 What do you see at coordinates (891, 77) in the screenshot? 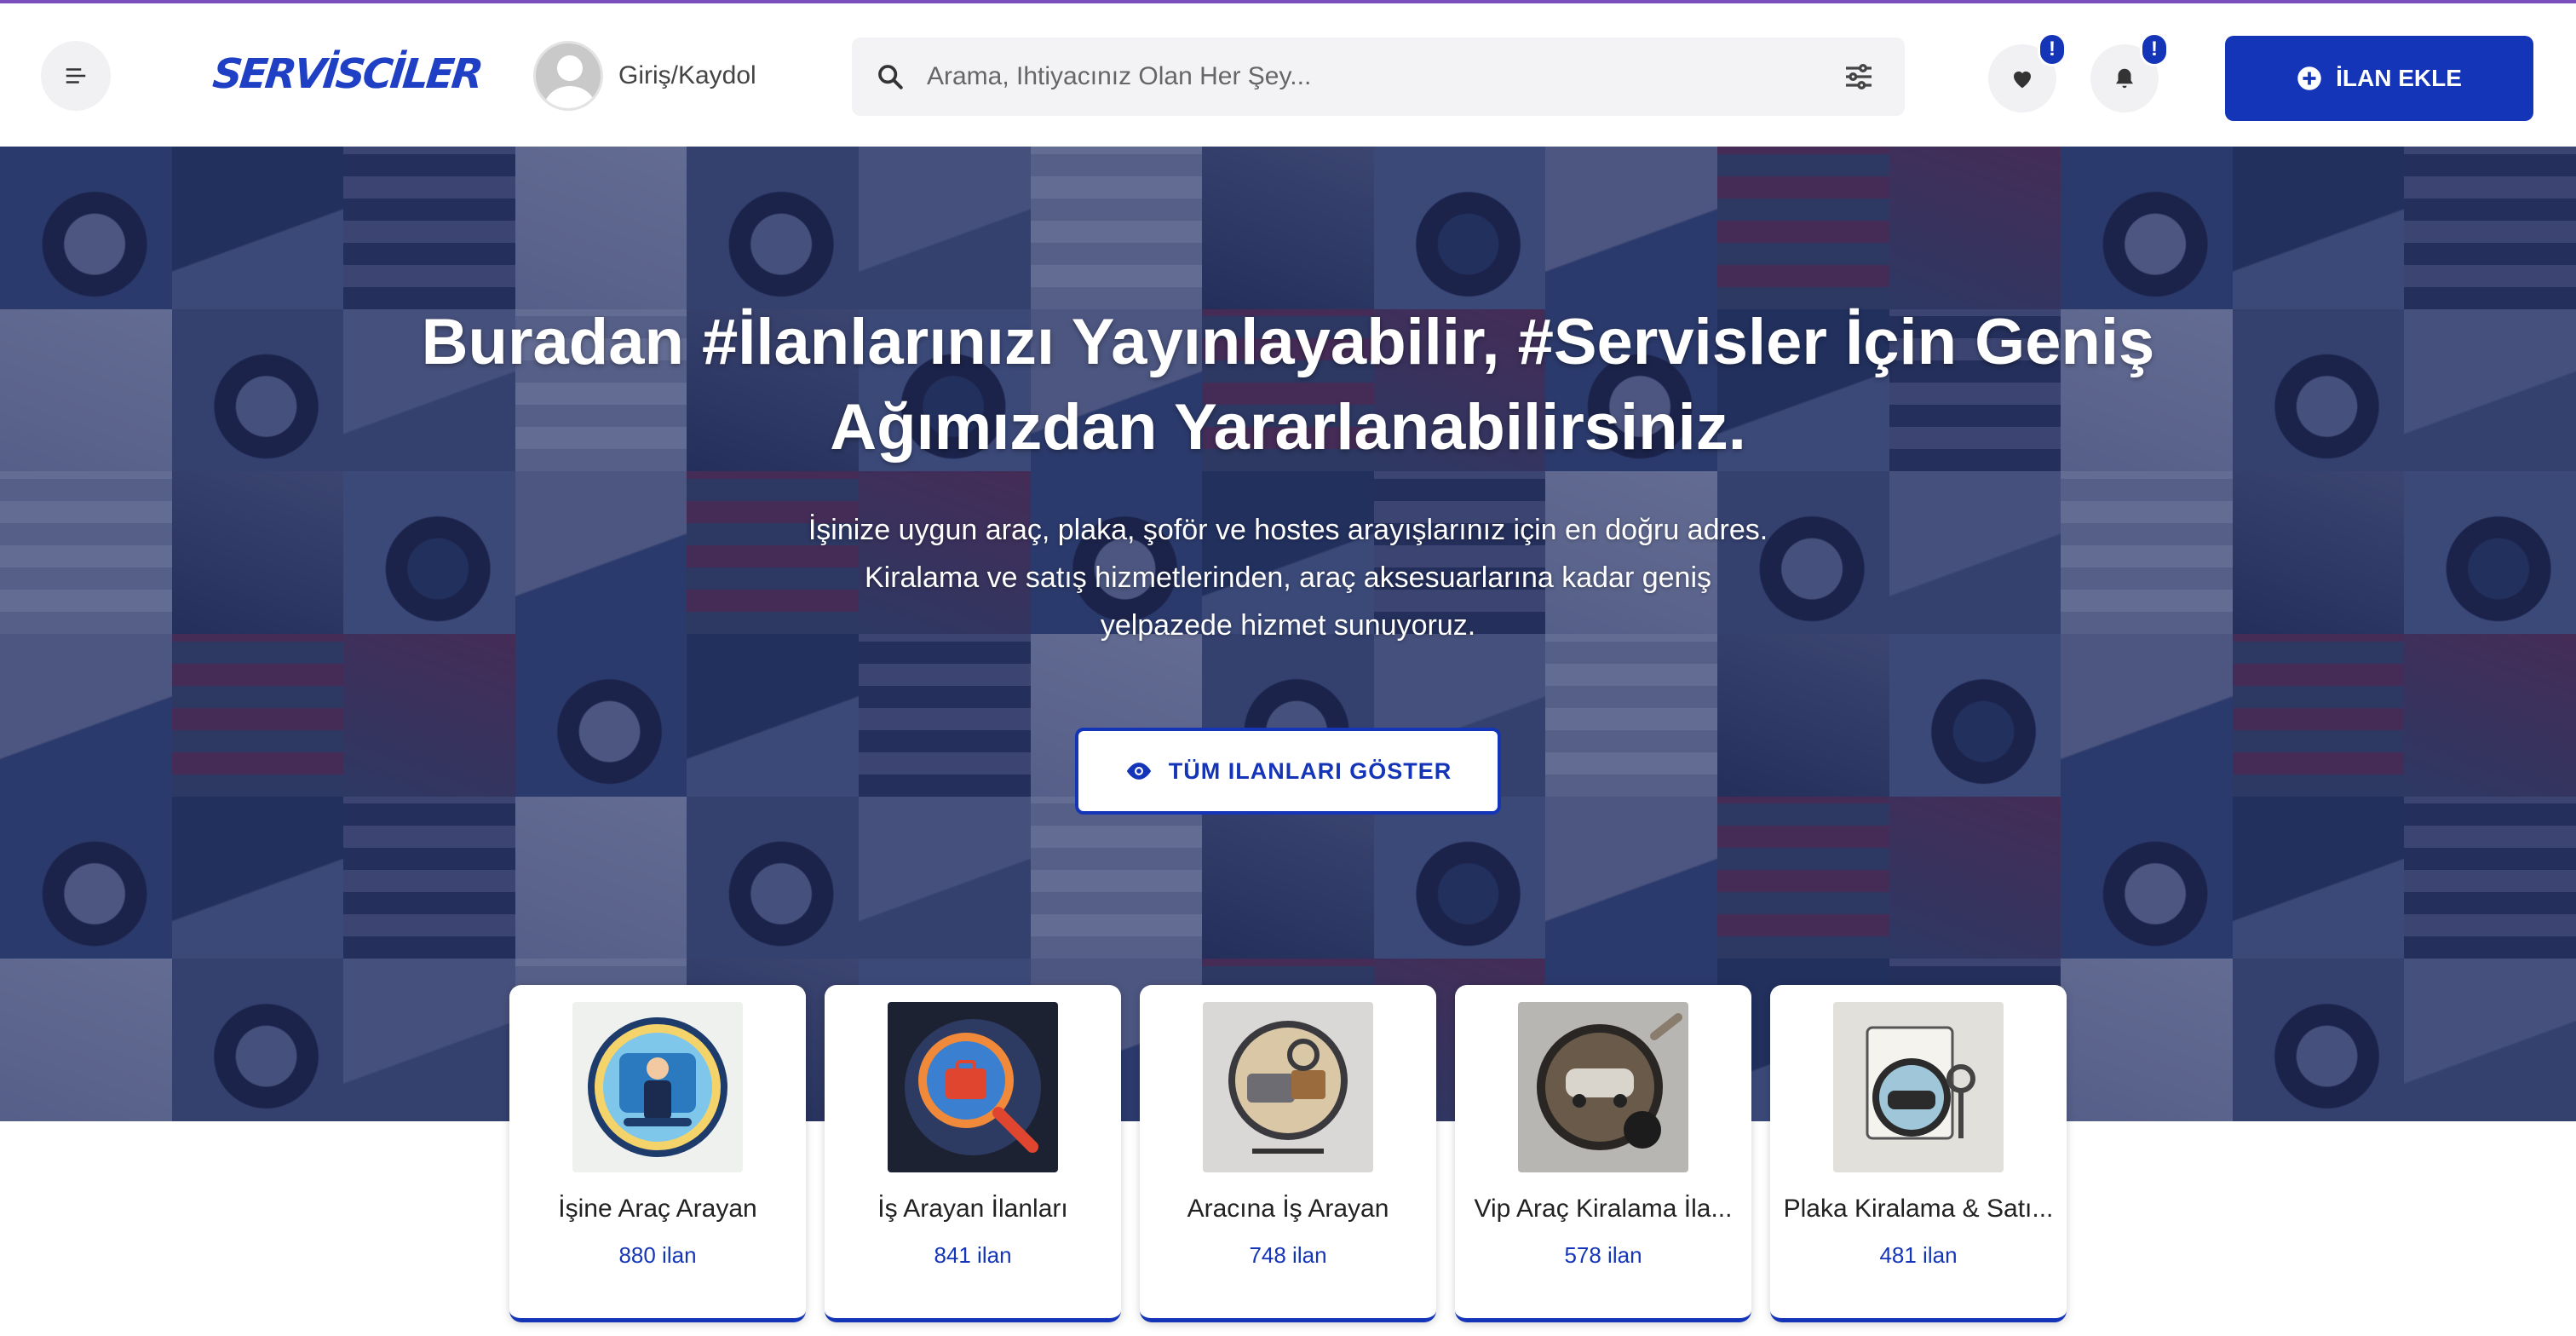
I see `search-icon` at bounding box center [891, 77].